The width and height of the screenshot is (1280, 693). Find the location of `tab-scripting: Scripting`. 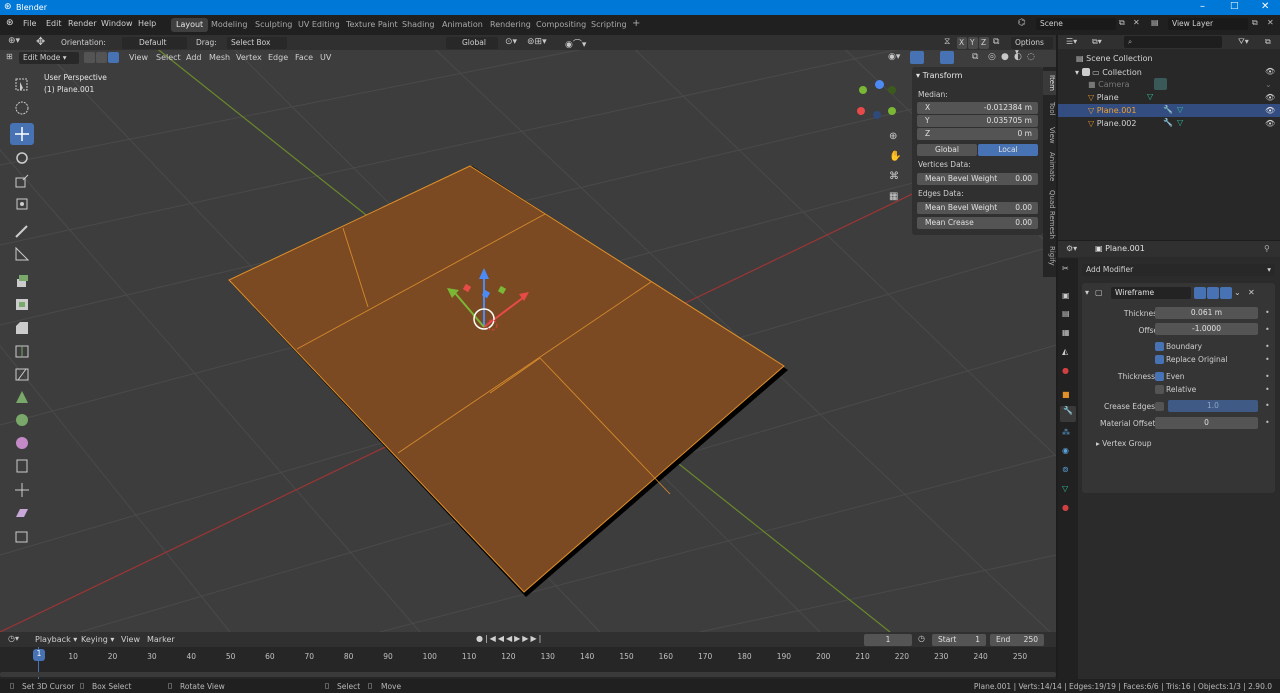

tab-scripting: Scripting is located at coordinates (609, 25).